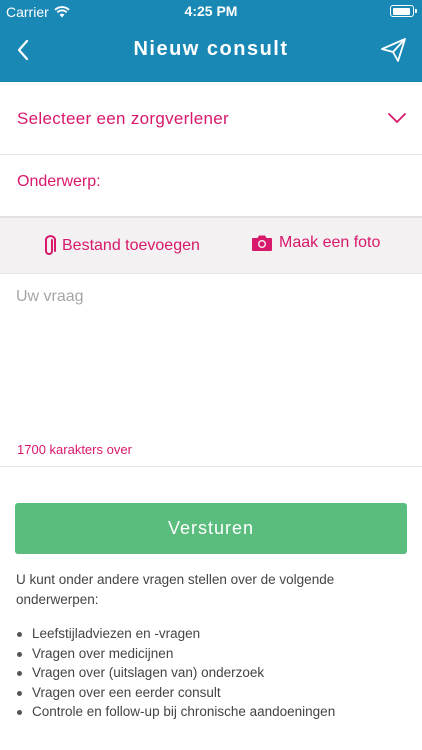 The image size is (422, 750). I want to click on subject-row: Onderwerp:, so click(211, 186).